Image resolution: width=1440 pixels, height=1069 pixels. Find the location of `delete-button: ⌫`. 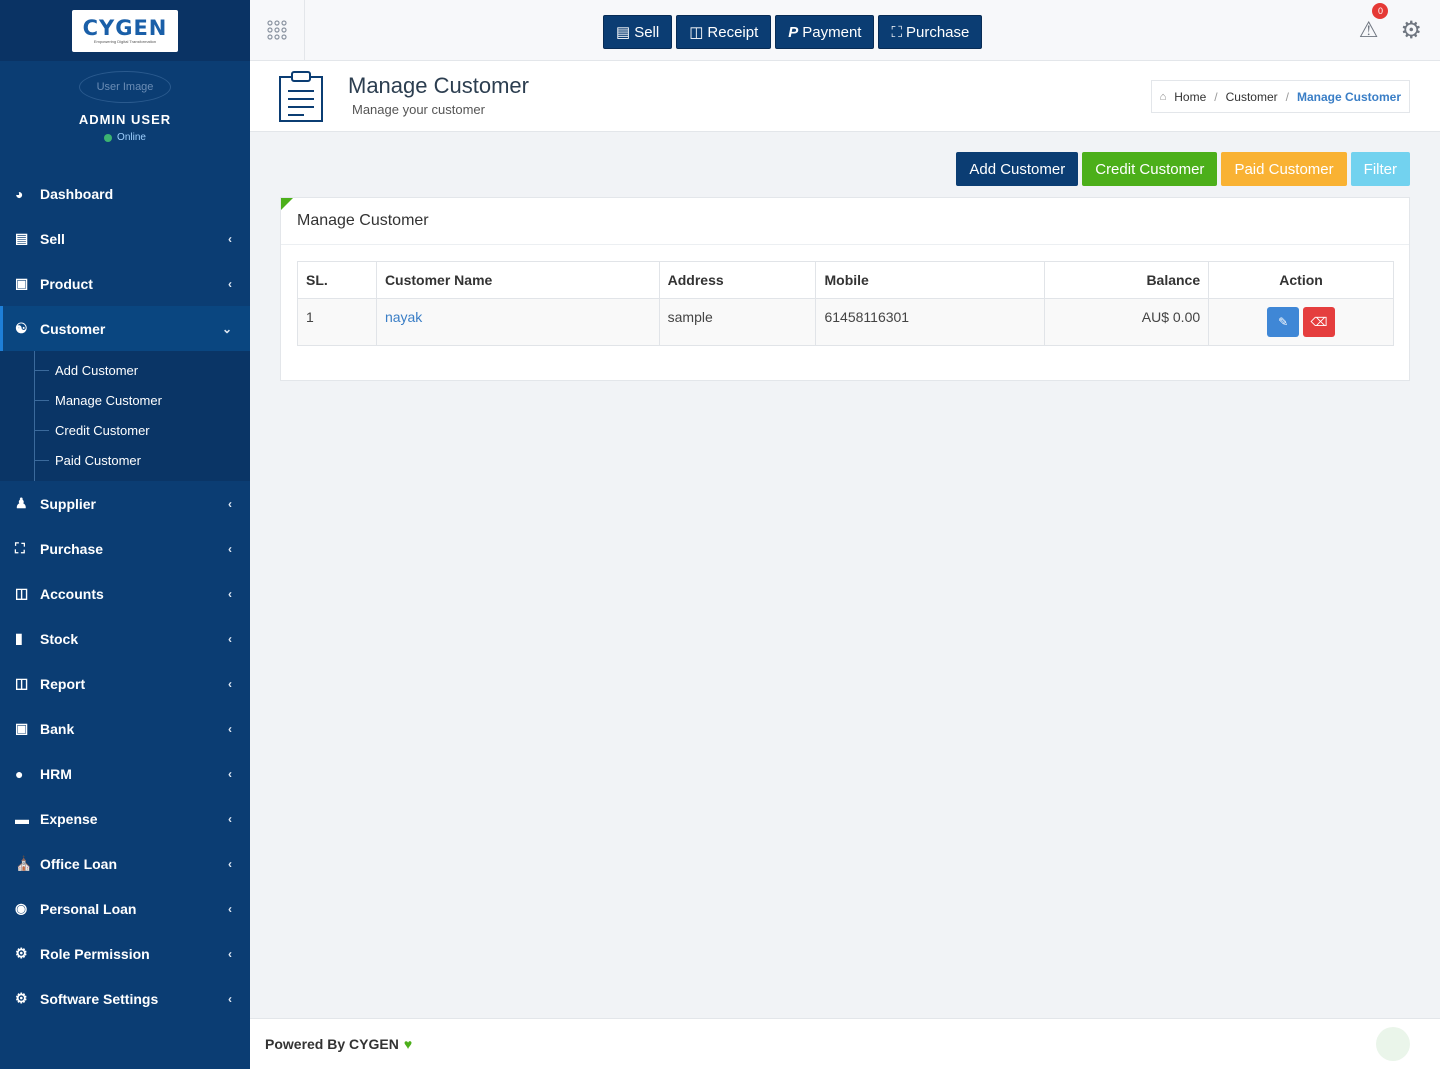

delete-button: ⌫ is located at coordinates (1319, 322).